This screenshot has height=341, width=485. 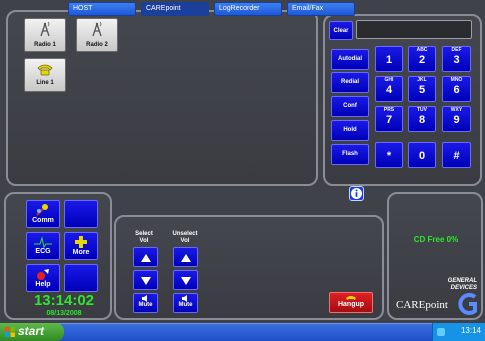 I want to click on key-0-letters, so click(x=422, y=146).